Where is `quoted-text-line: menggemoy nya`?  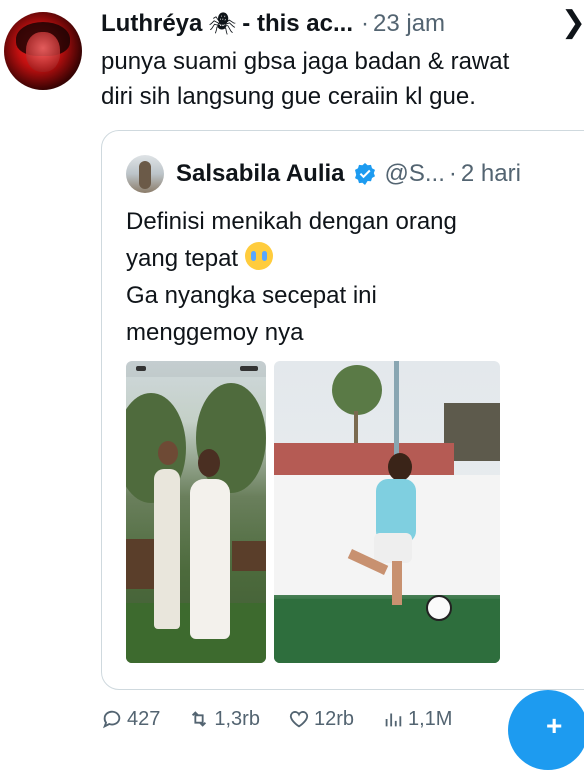 quoted-text-line: menggemoy nya is located at coordinates (215, 332).